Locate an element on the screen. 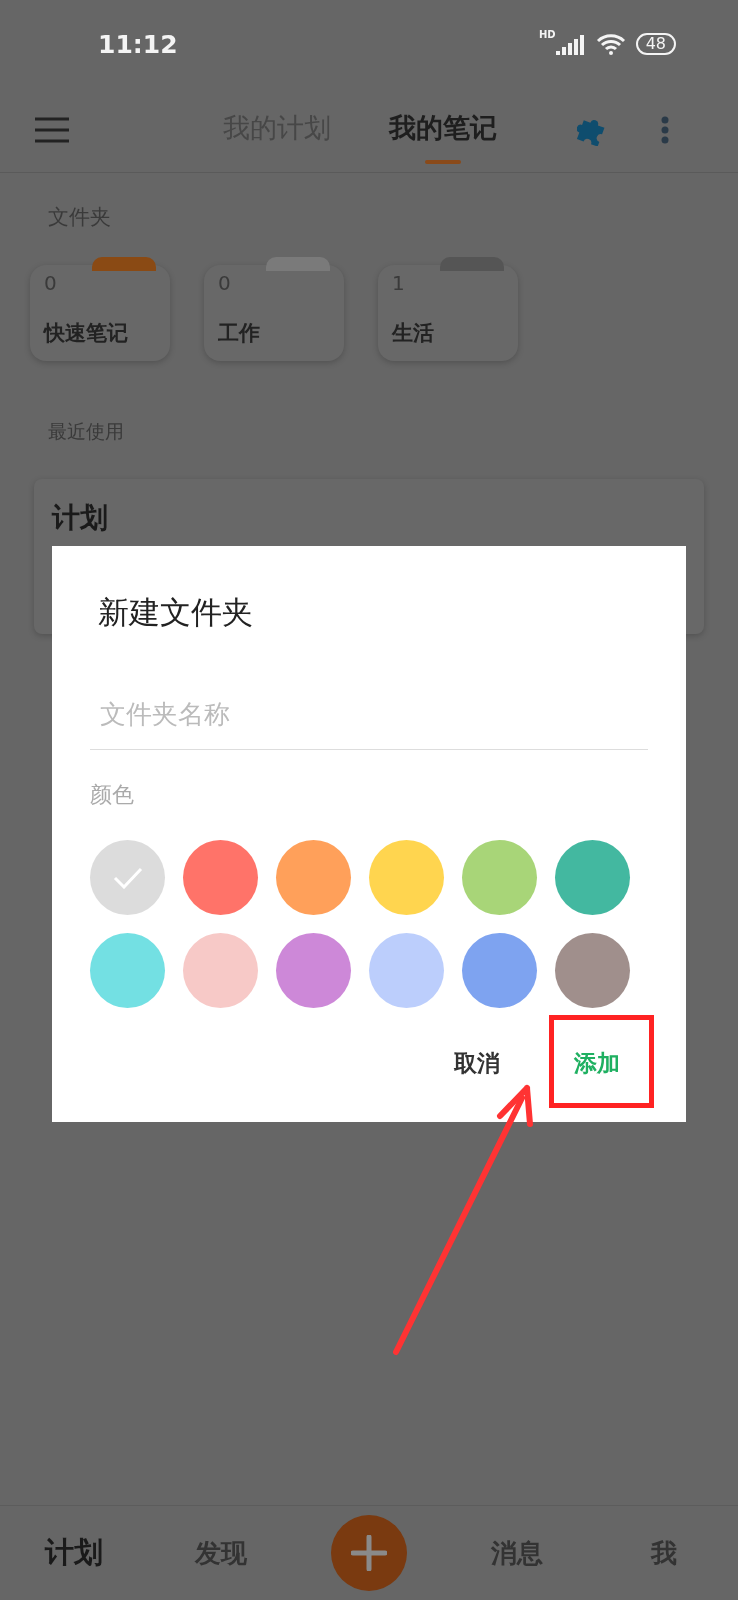 Image resolution: width=738 pixels, height=1600 pixels. folder-name: 工作 is located at coordinates (239, 333).